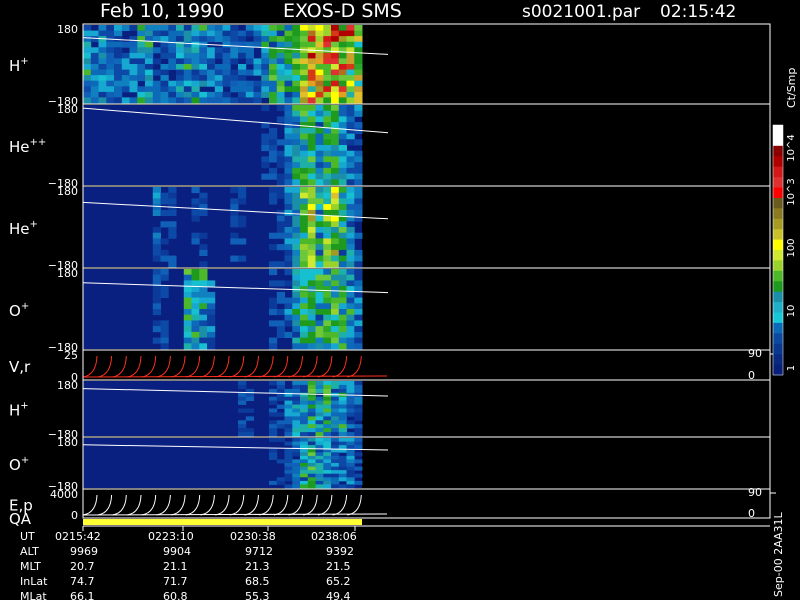 Image resolution: width=800 pixels, height=600 pixels. Describe the element at coordinates (791, 368) in the screenshot. I see `colorbar-tick-label: 1` at that location.